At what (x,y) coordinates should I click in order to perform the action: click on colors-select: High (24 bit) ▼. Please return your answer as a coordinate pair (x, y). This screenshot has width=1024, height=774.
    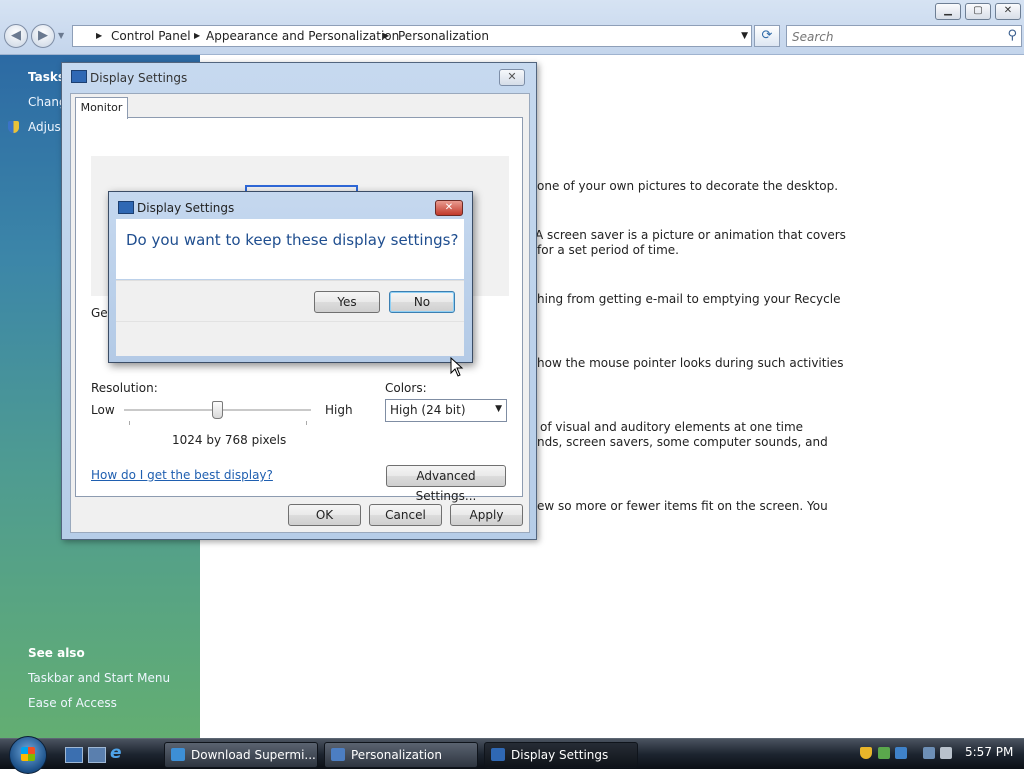
    Looking at the image, I should click on (446, 410).